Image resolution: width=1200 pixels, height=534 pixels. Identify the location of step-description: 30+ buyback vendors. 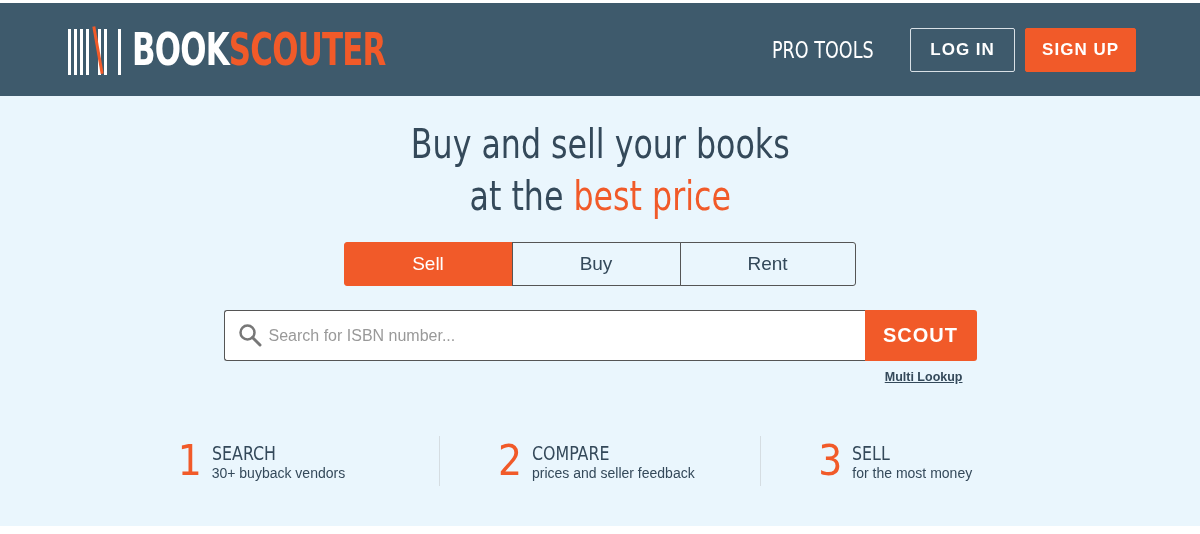
(279, 473).